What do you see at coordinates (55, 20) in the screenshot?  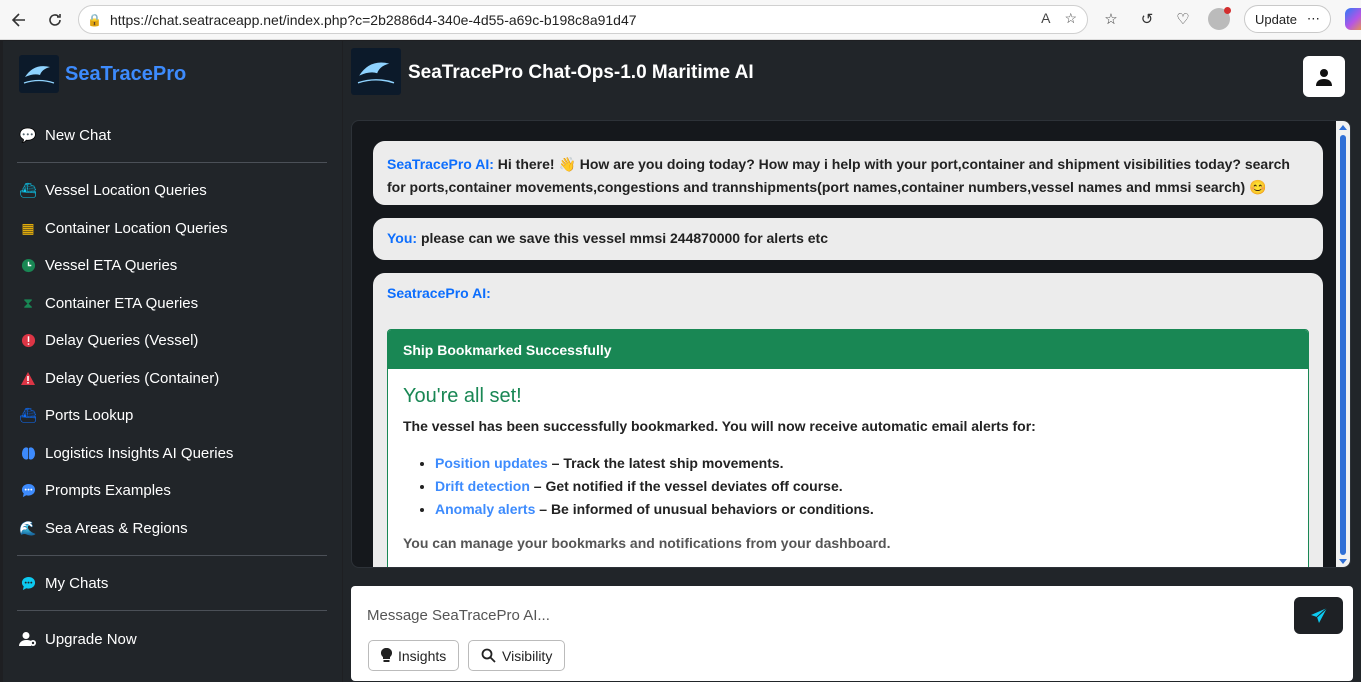 I see `refresh-icon` at bounding box center [55, 20].